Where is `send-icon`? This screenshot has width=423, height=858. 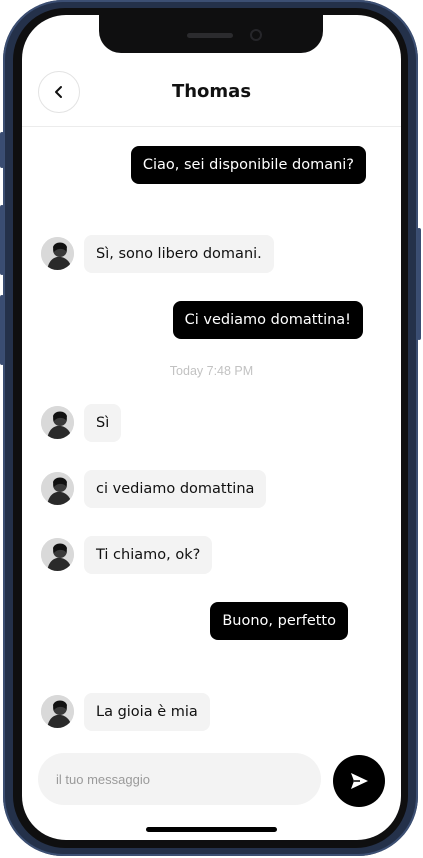
send-icon is located at coordinates (359, 781).